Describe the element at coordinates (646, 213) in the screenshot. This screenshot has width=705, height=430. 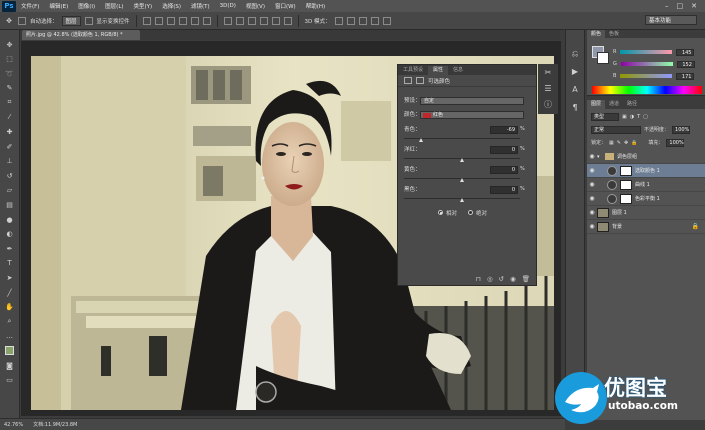
I see `layer-1: ◉ 图层 1` at that location.